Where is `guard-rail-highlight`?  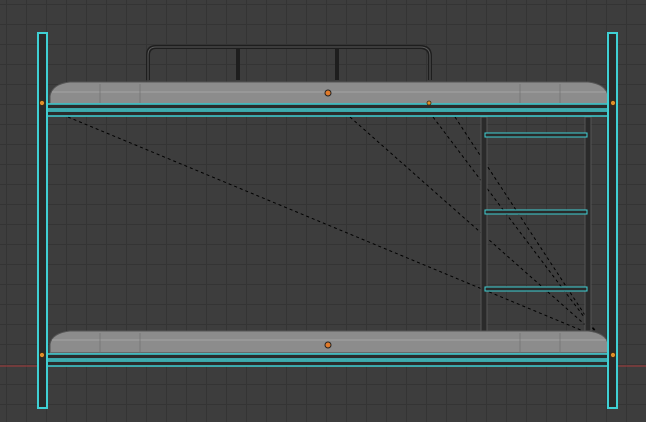 guard-rail-highlight is located at coordinates (289, 63).